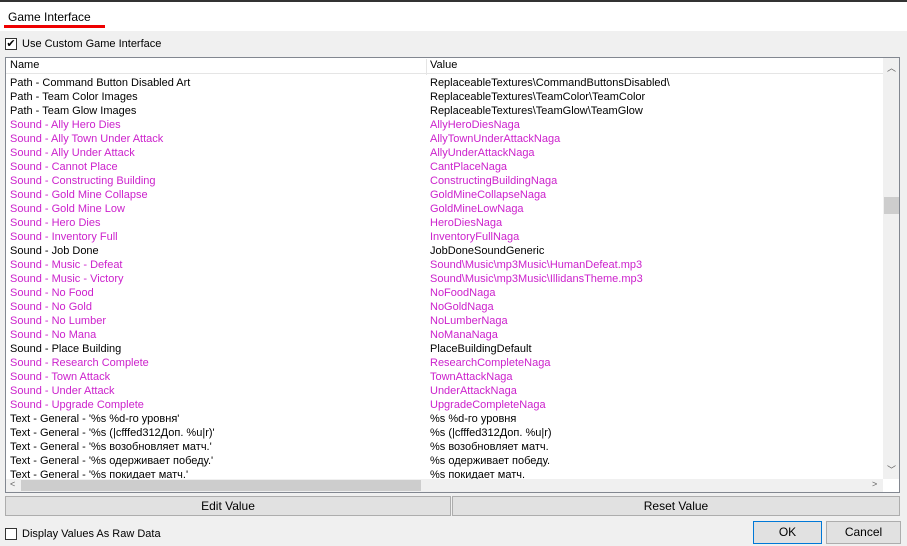 The width and height of the screenshot is (907, 546). What do you see at coordinates (87, 139) in the screenshot?
I see `item-name: Sound - Ally Town Under Attack` at bounding box center [87, 139].